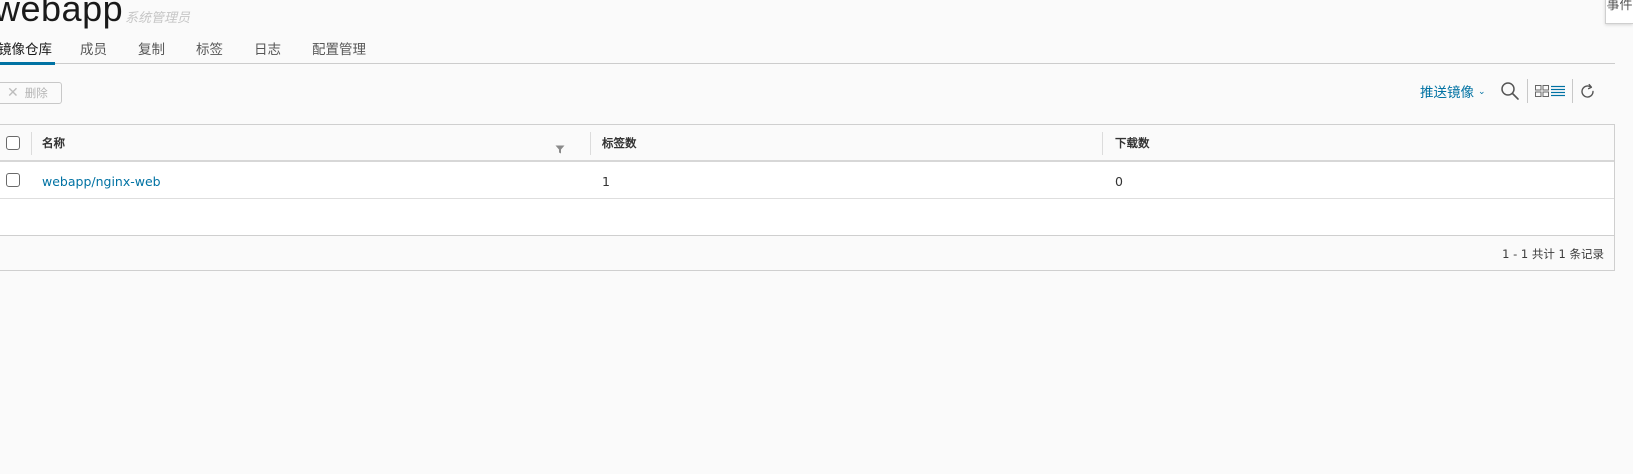  Describe the element at coordinates (1541, 91) in the screenshot. I see `card-view-icon` at that location.